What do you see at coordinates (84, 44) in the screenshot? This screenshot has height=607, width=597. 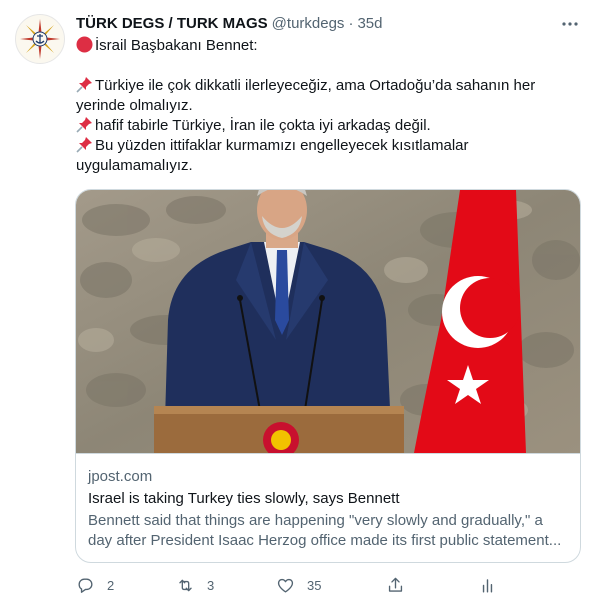 I see `red-circle-icon` at bounding box center [84, 44].